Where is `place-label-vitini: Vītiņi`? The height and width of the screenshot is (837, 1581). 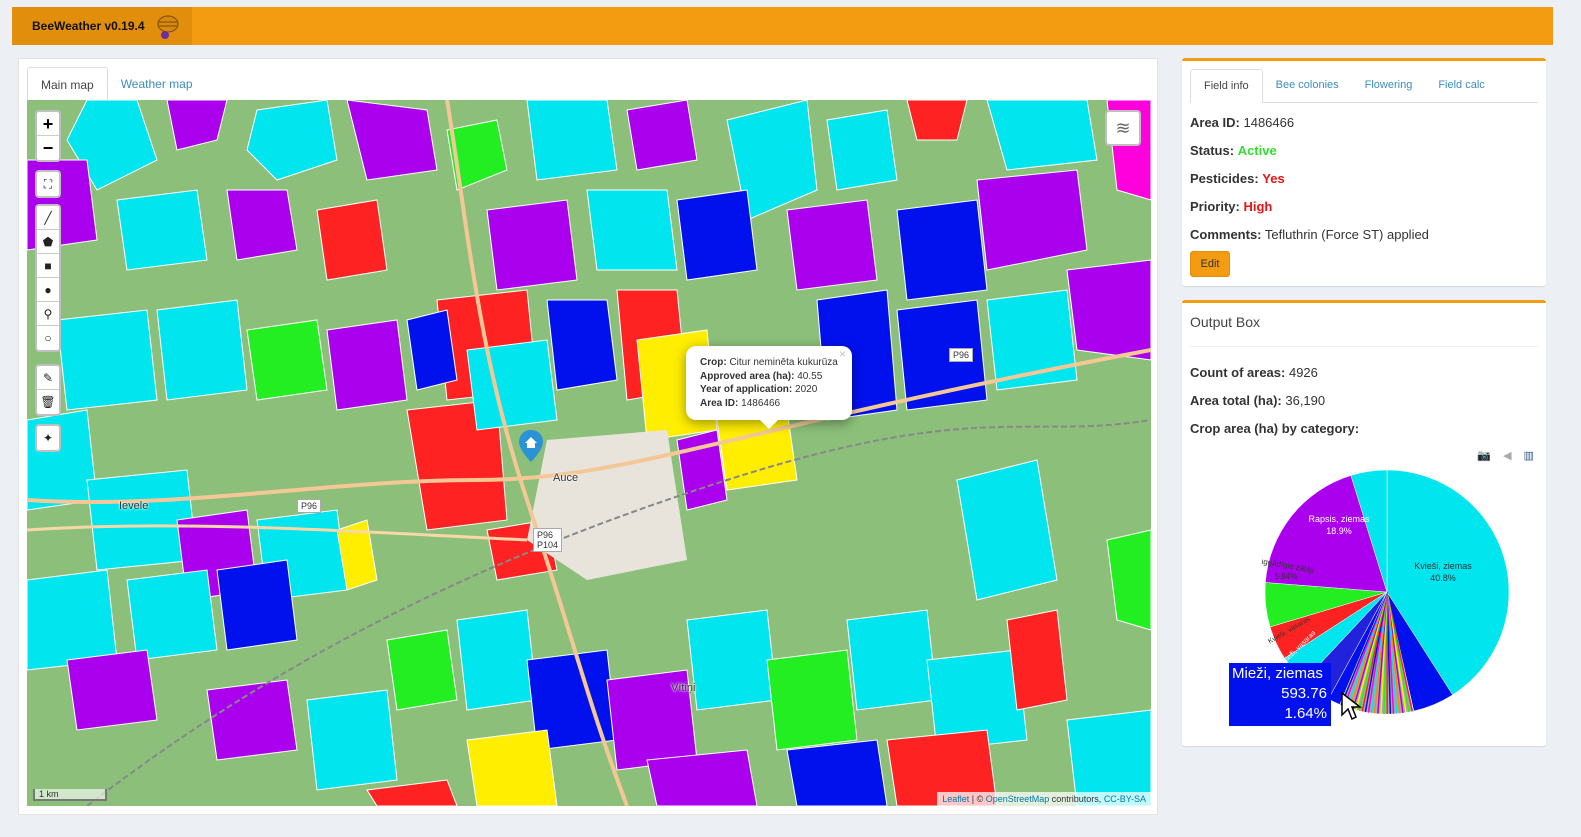
place-label-vitini: Vītiņi is located at coordinates (683, 688).